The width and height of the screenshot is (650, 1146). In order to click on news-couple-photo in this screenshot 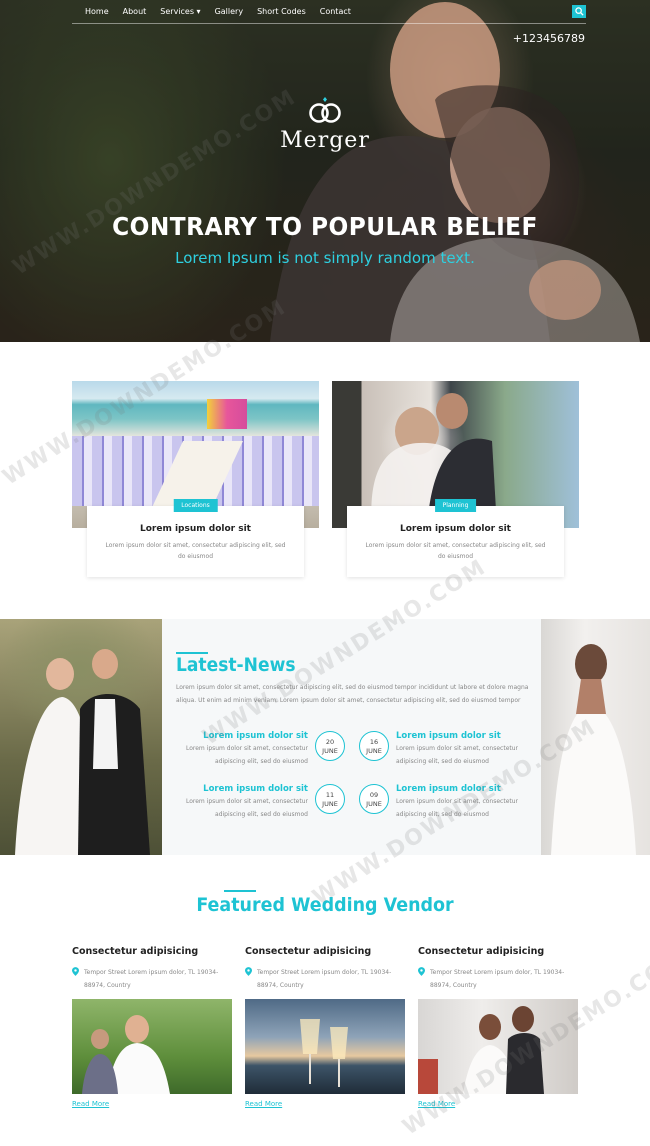, I will do `click(81, 737)`.